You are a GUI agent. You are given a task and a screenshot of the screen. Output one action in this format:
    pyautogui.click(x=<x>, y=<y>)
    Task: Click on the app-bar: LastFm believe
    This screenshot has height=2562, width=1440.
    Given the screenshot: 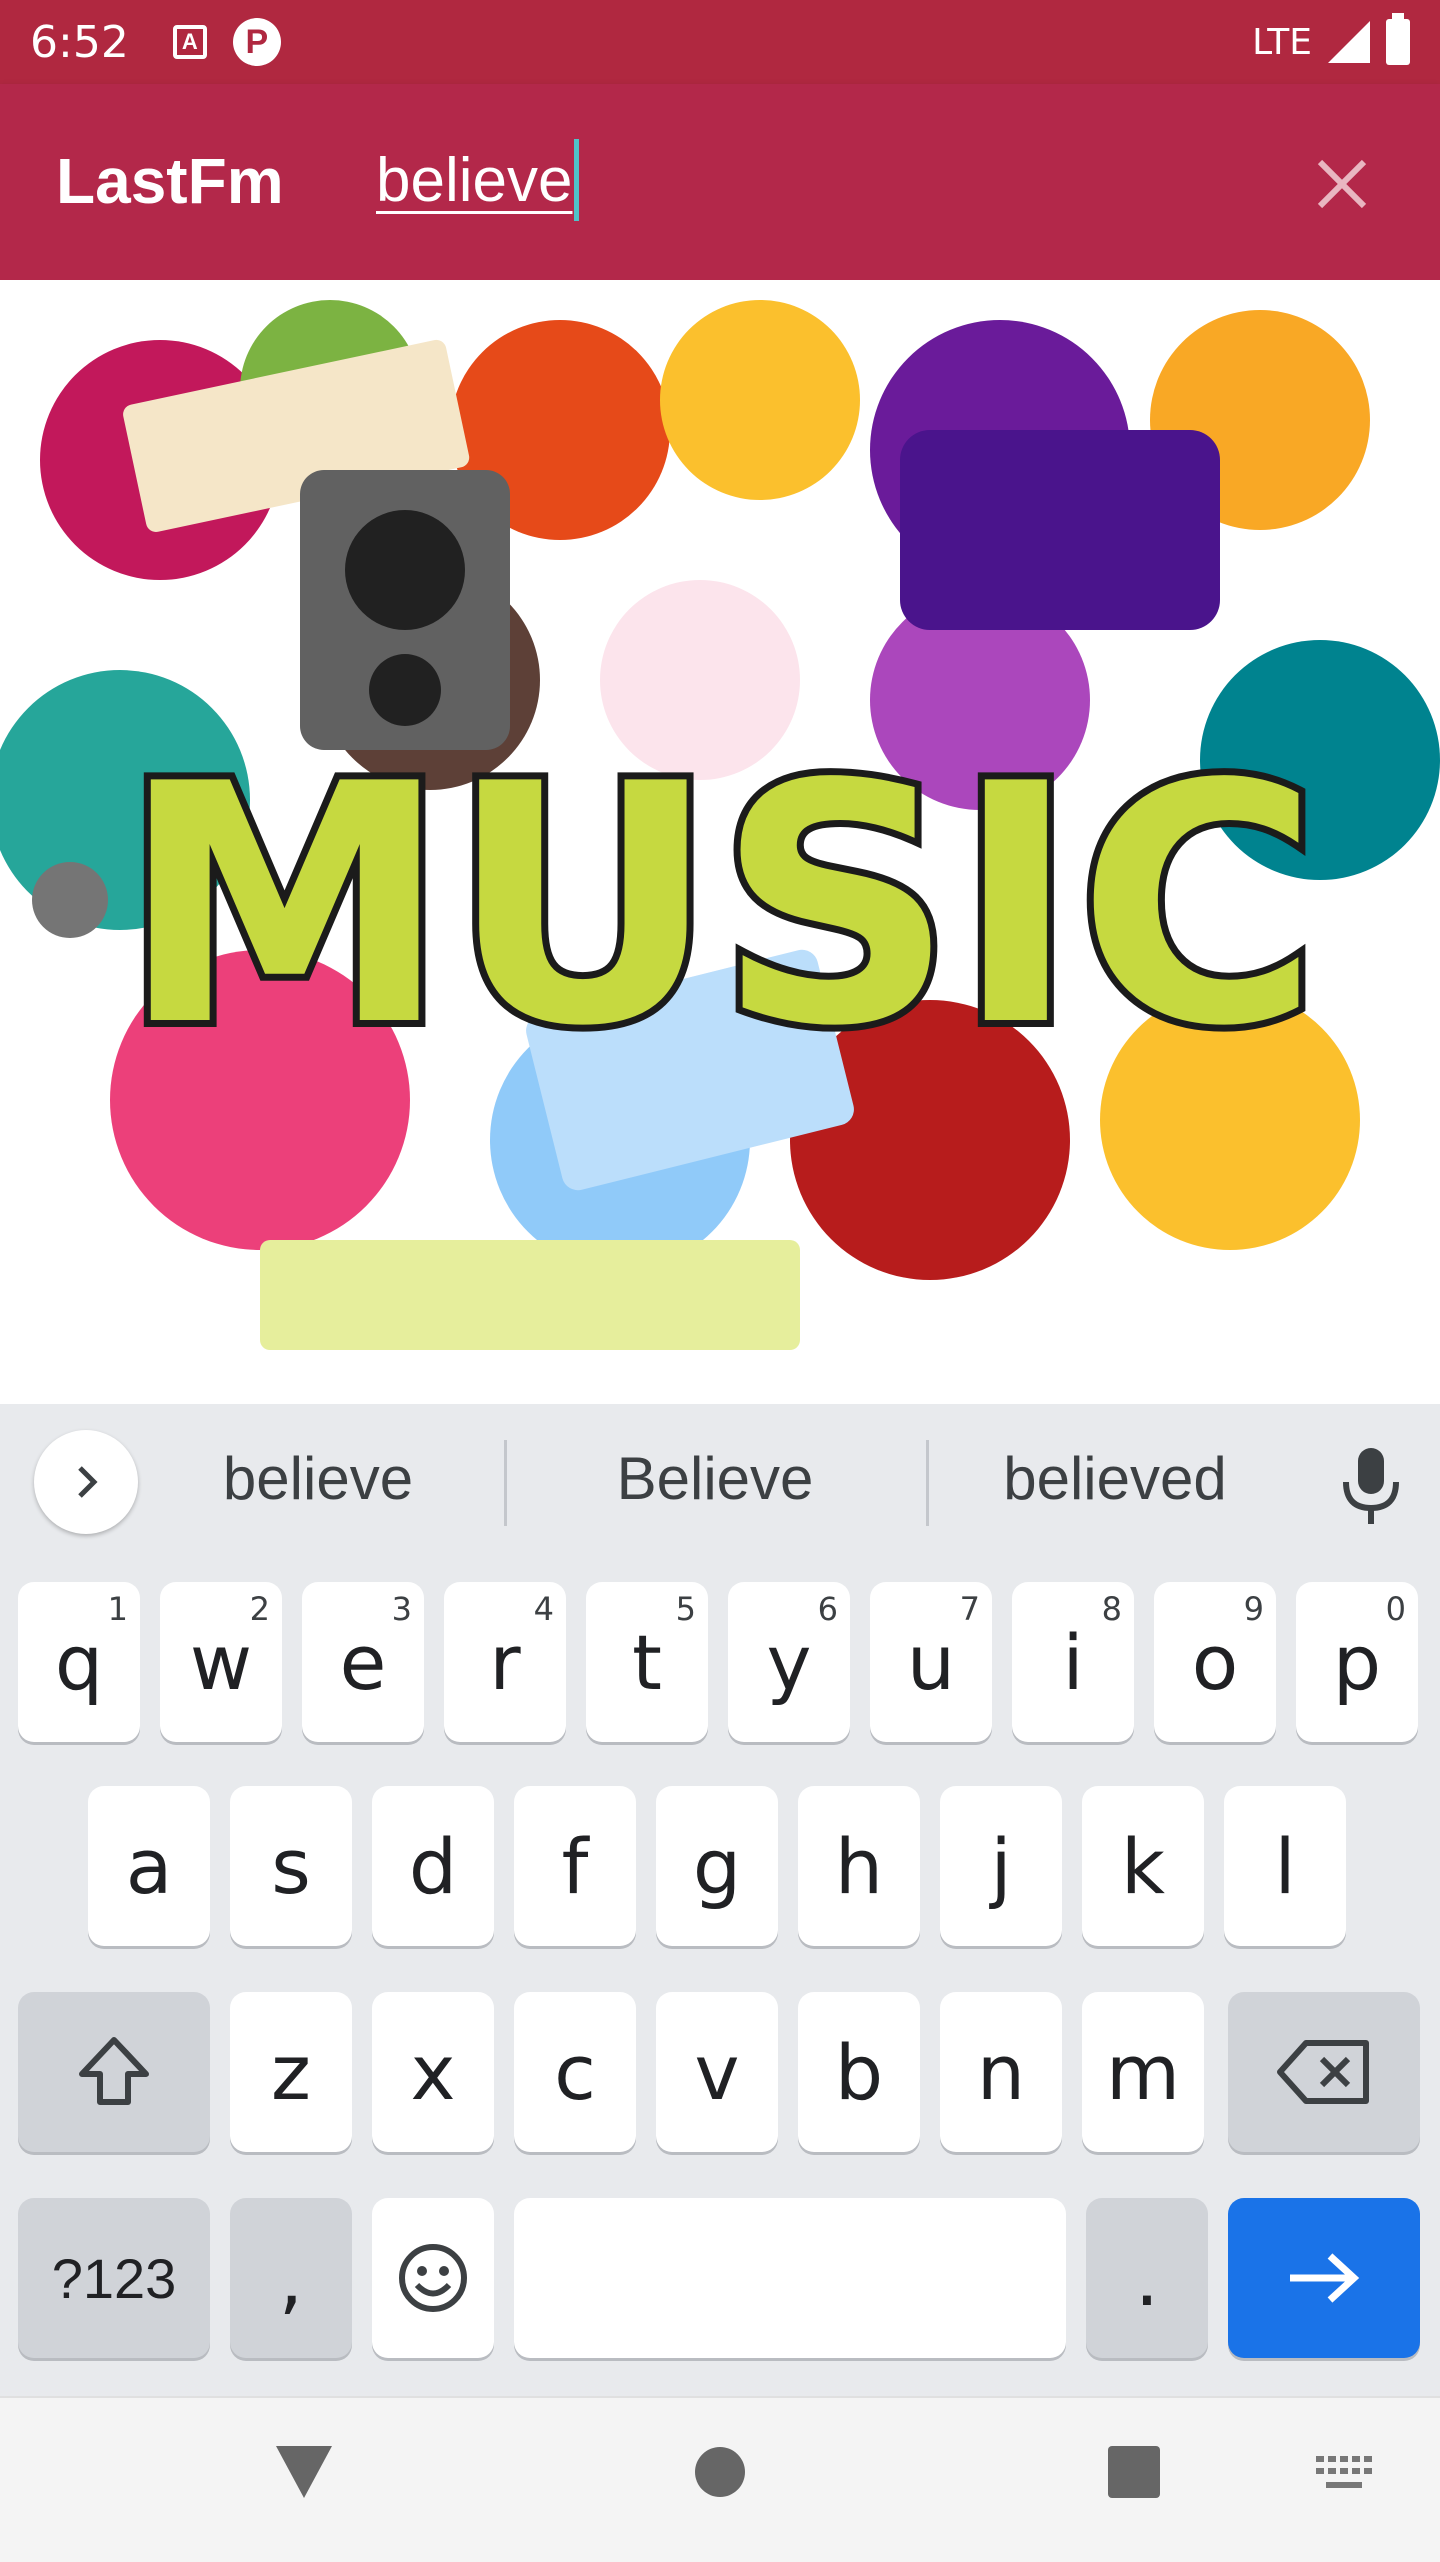 What is the action you would take?
    pyautogui.click(x=720, y=182)
    